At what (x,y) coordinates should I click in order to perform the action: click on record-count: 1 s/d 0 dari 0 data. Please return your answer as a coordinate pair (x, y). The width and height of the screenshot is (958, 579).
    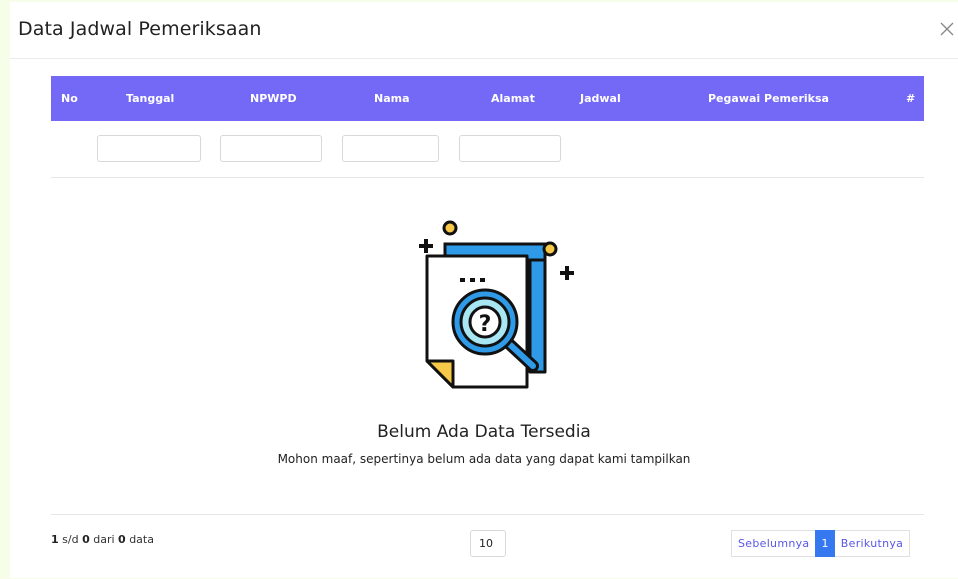
    Looking at the image, I should click on (102, 539).